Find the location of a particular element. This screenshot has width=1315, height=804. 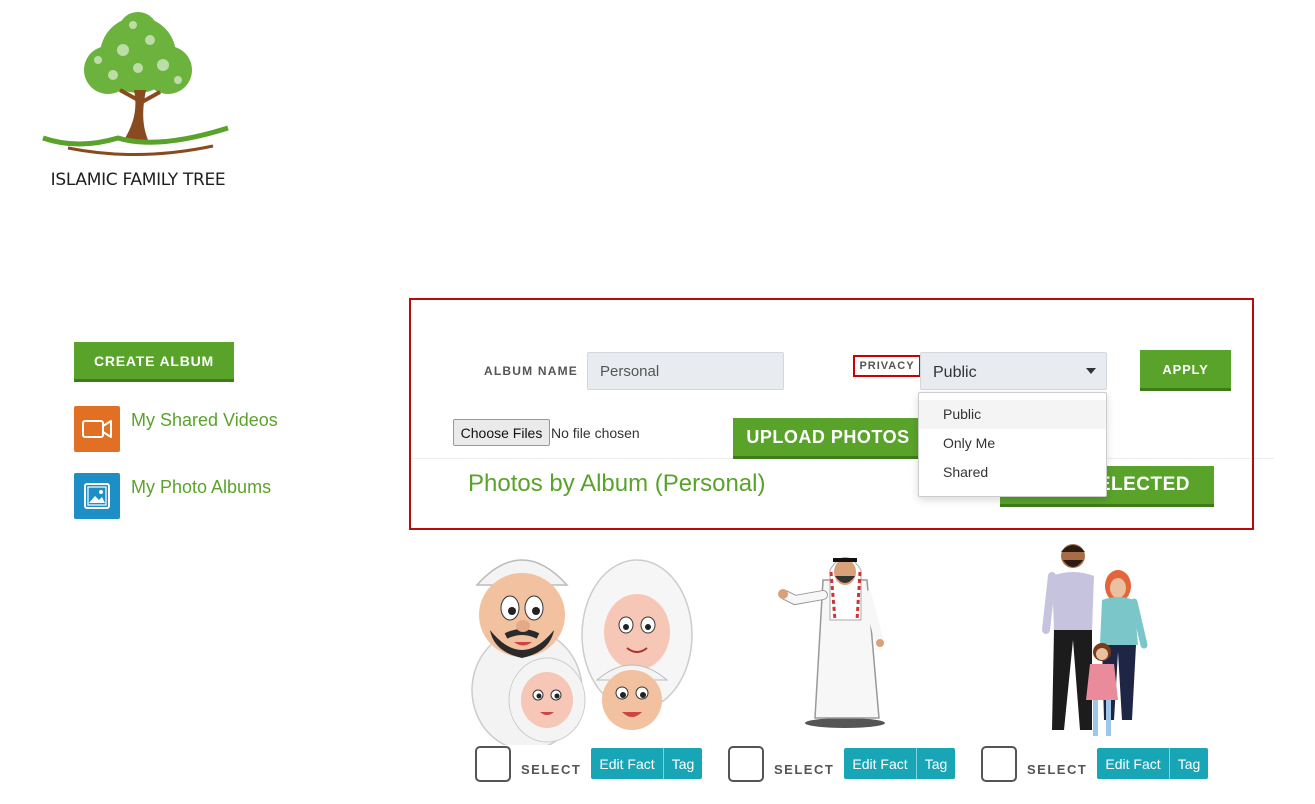

site-logo: ISLAMIC FAMILY TREE is located at coordinates (138, 102).